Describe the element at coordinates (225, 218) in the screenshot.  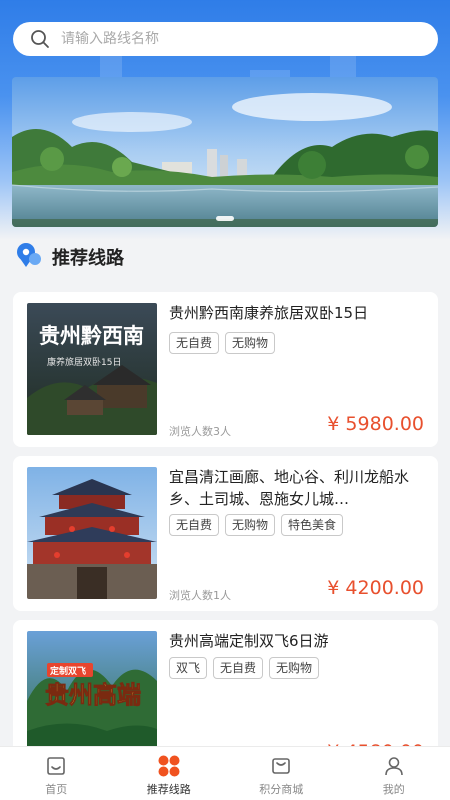
I see `carousel-indicator` at that location.